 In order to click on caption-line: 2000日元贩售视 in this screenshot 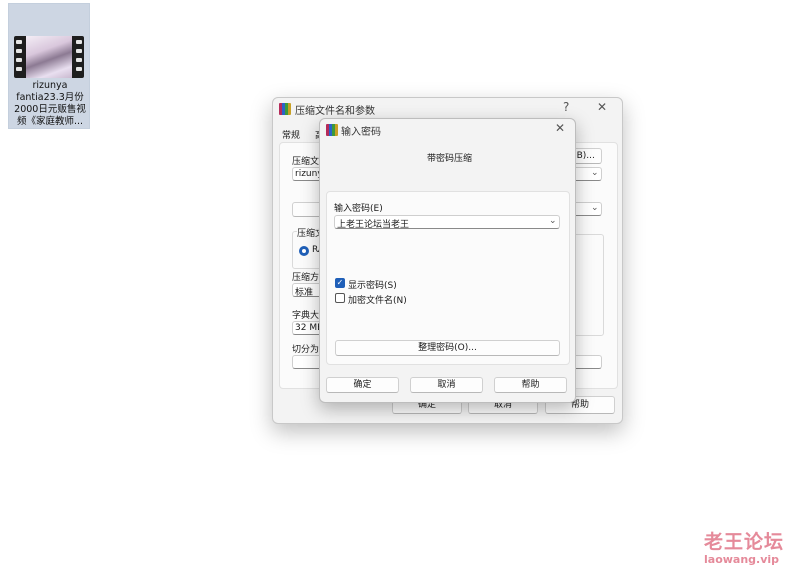, I will do `click(50, 109)`.